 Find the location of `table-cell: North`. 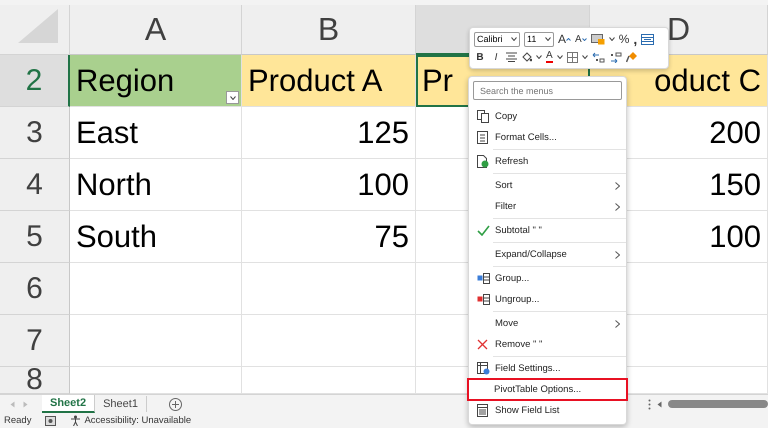

table-cell: North is located at coordinates (156, 185).